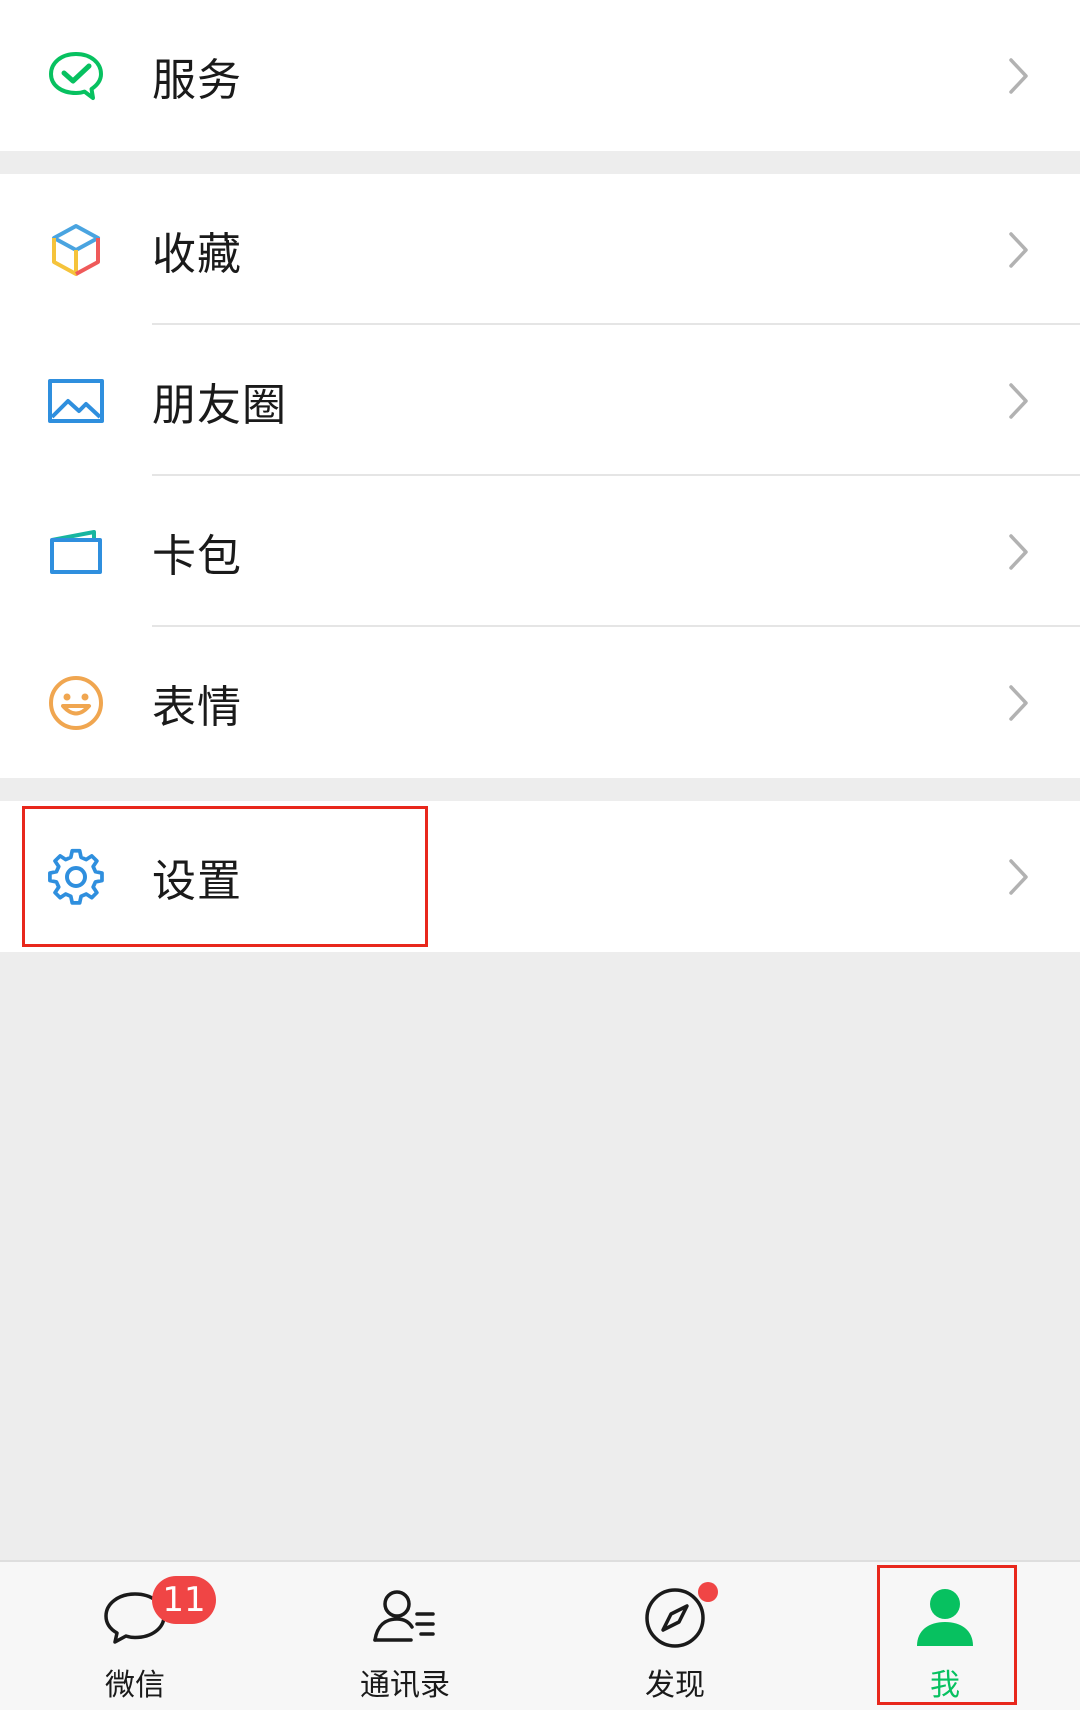 This screenshot has width=1080, height=1710. Describe the element at coordinates (945, 1617) in the screenshot. I see `person-icon` at that location.